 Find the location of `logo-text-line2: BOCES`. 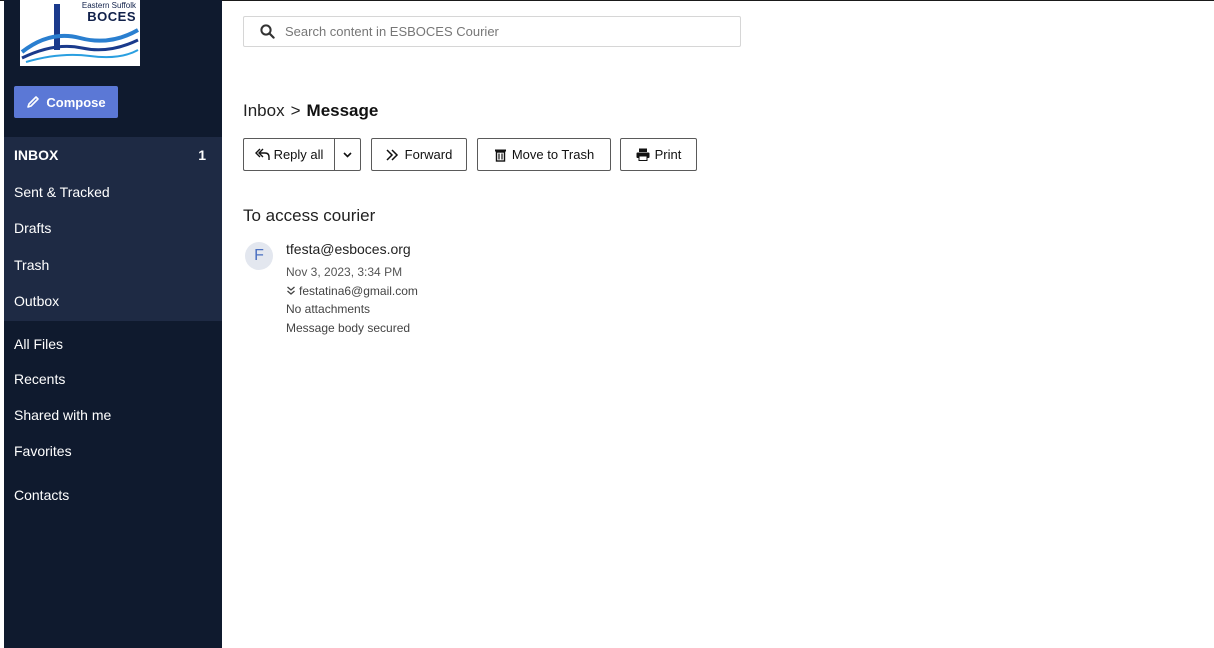

logo-text-line2: BOCES is located at coordinates (111, 16).